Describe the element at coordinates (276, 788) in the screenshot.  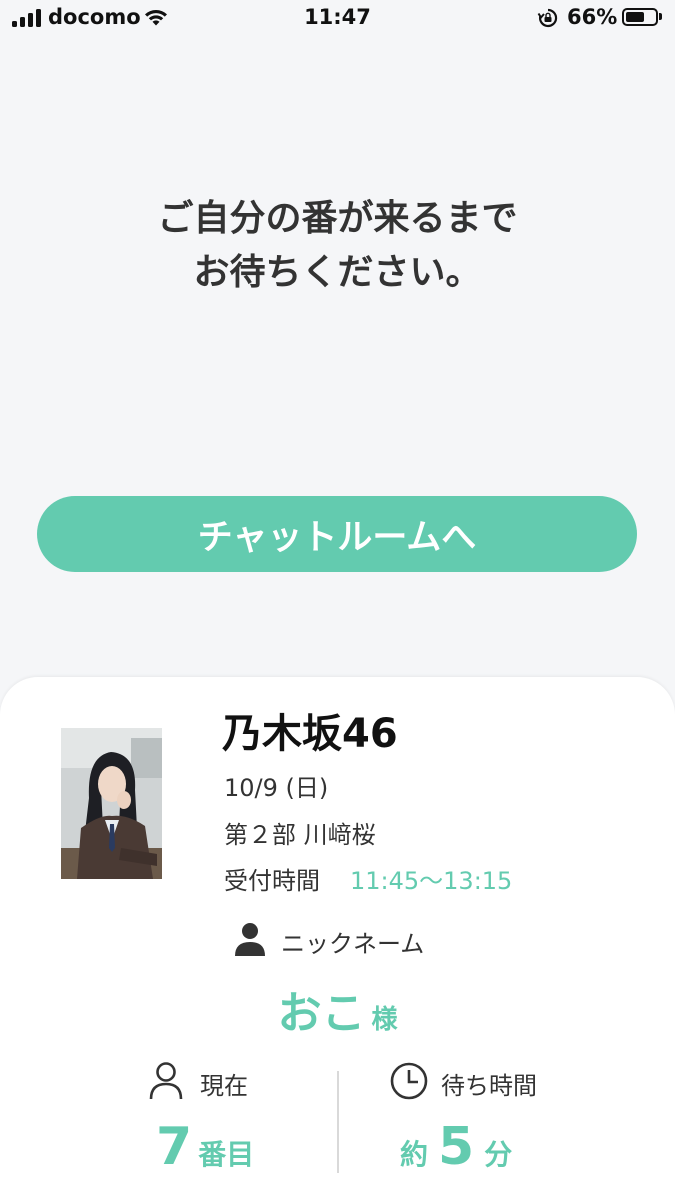
I see `event-date: 10/9 (日)` at that location.